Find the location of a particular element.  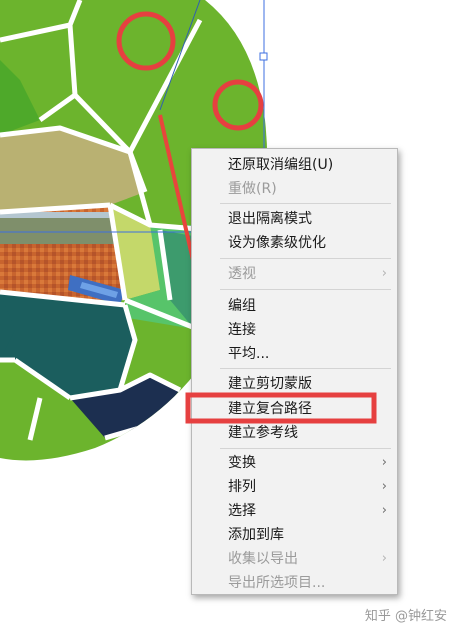

menu-item-pixel-optimization: 设为像素级优化 is located at coordinates (294, 243).